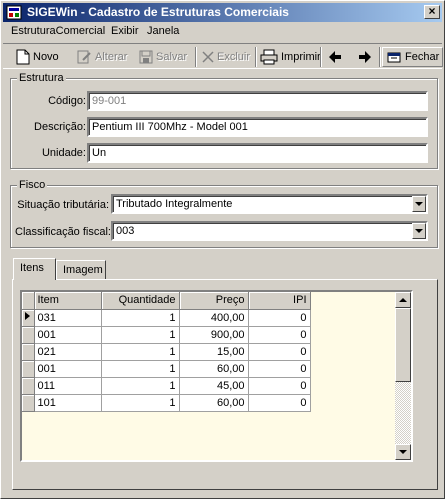  I want to click on cell-item: 011, so click(68, 386).